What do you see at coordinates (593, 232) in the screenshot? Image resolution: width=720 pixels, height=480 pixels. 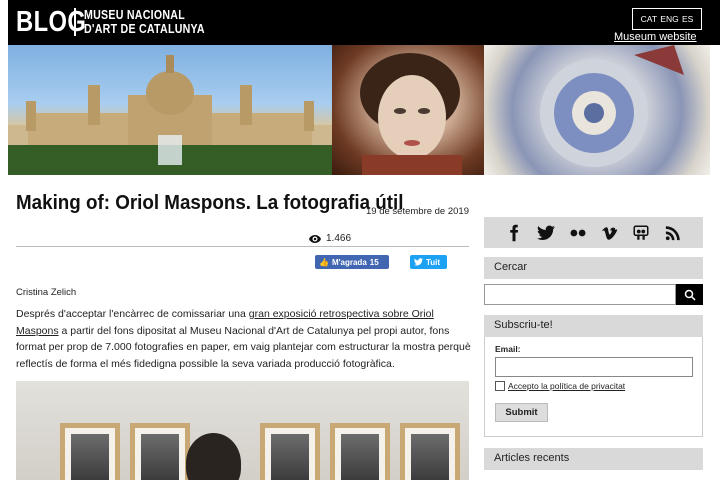 I see `social-links` at bounding box center [593, 232].